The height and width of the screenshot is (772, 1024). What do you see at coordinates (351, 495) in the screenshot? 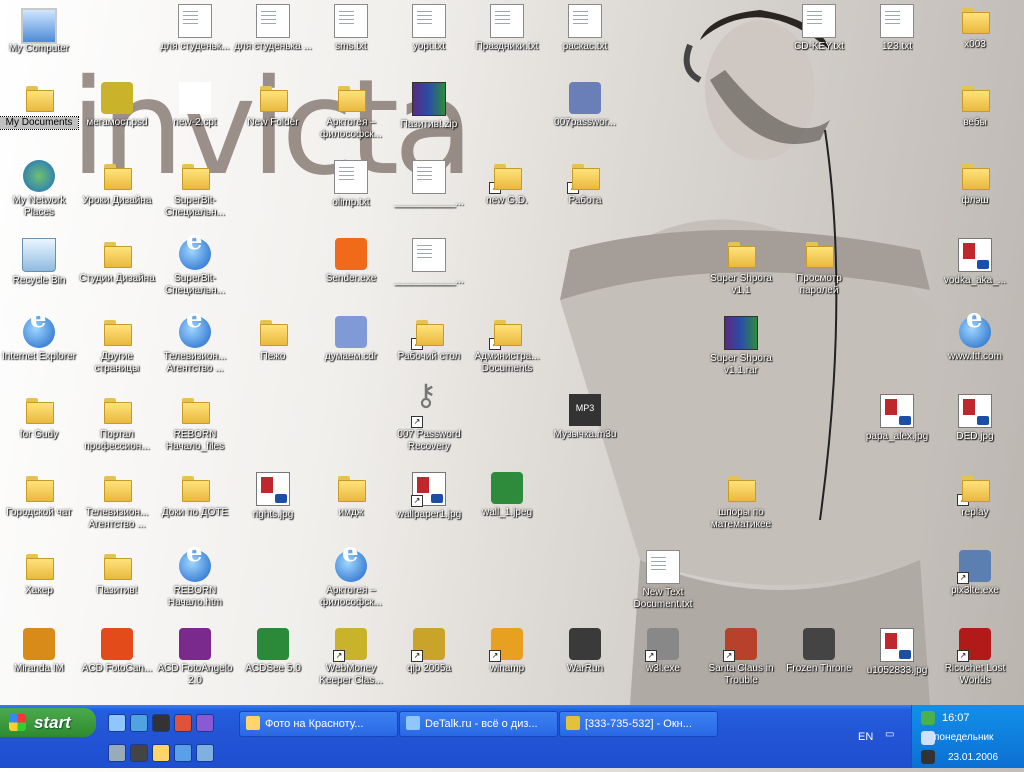
I see `desktop-icon: имдж` at bounding box center [351, 495].